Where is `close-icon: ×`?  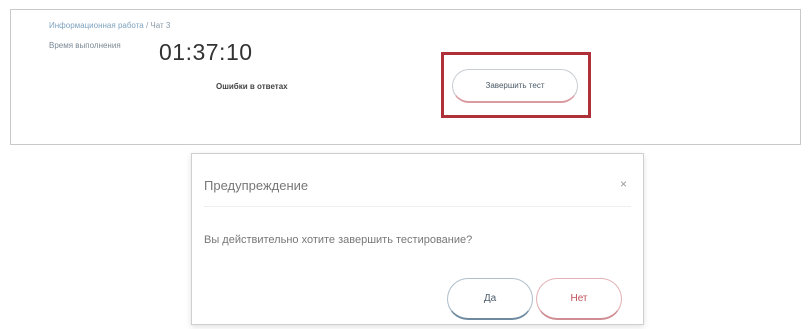 close-icon: × is located at coordinates (623, 184).